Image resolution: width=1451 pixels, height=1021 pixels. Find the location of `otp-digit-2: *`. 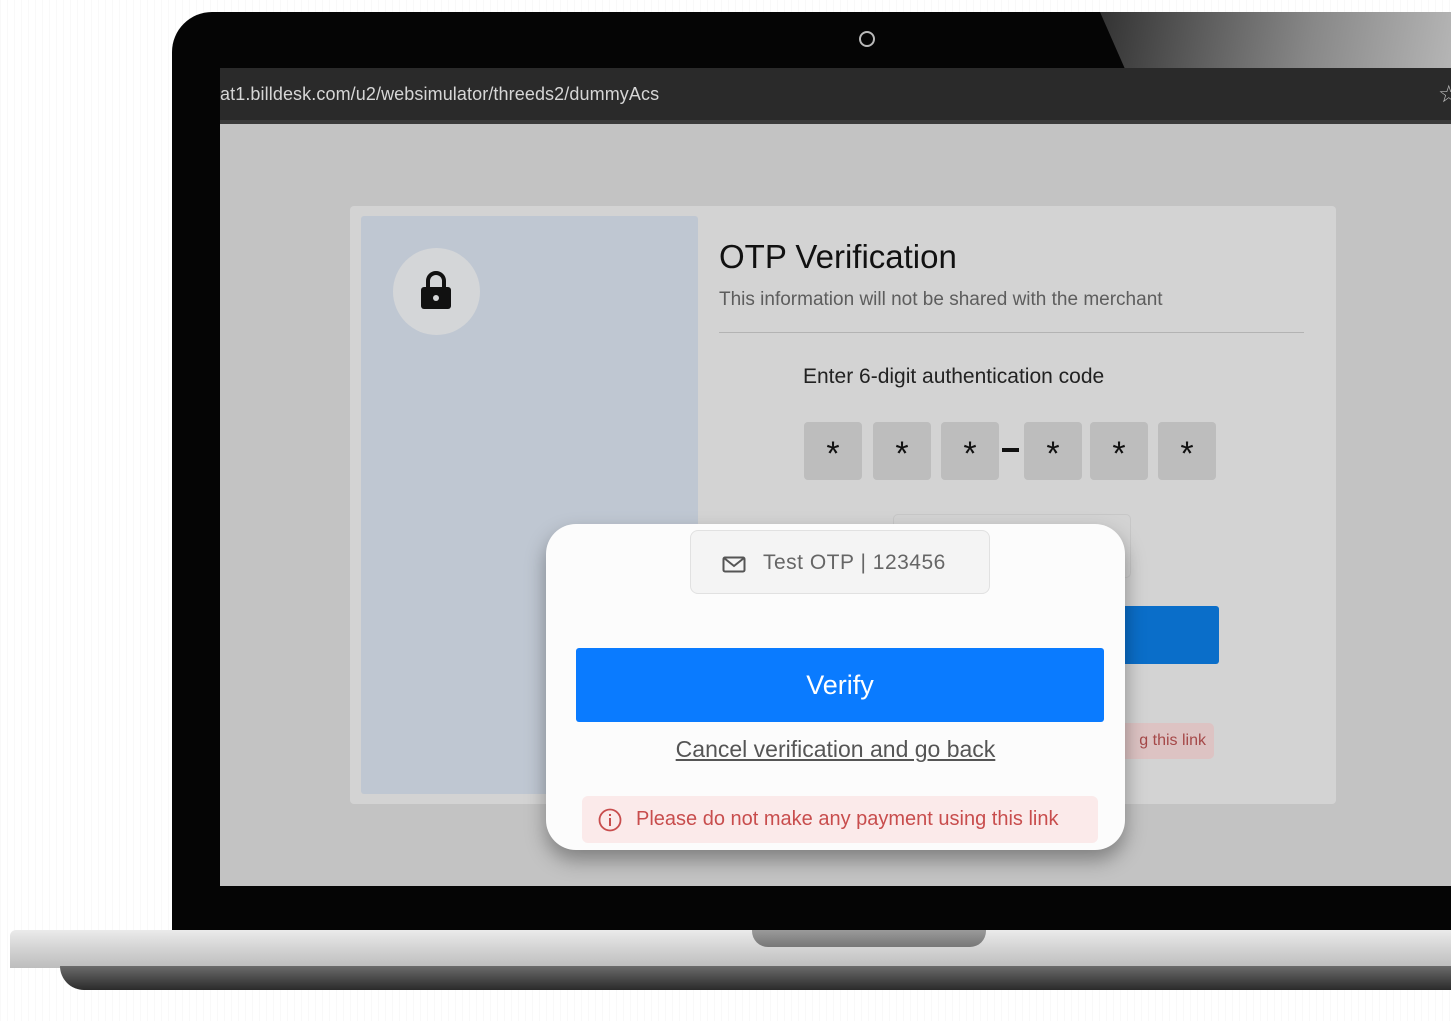

otp-digit-2: * is located at coordinates (902, 451).